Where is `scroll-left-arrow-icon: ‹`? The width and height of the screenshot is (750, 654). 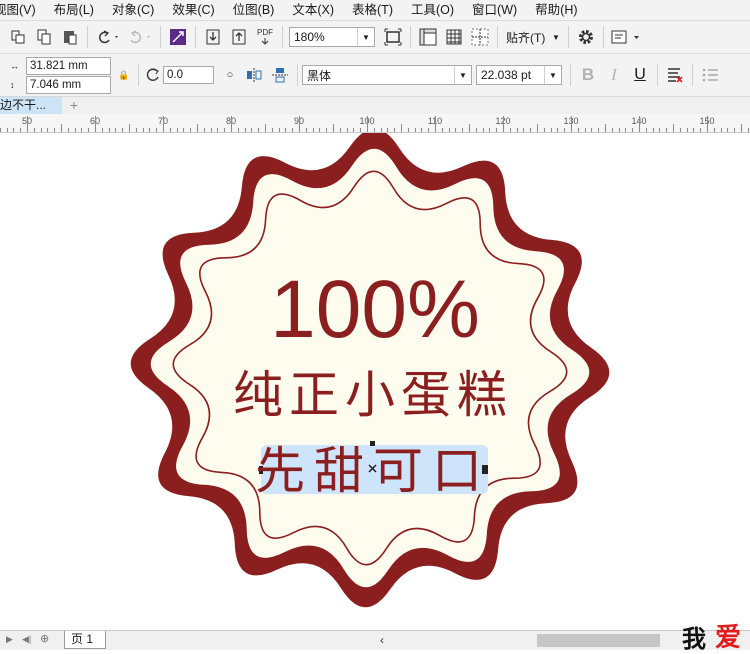
scroll-left-arrow-icon: ‹ is located at coordinates (382, 640).